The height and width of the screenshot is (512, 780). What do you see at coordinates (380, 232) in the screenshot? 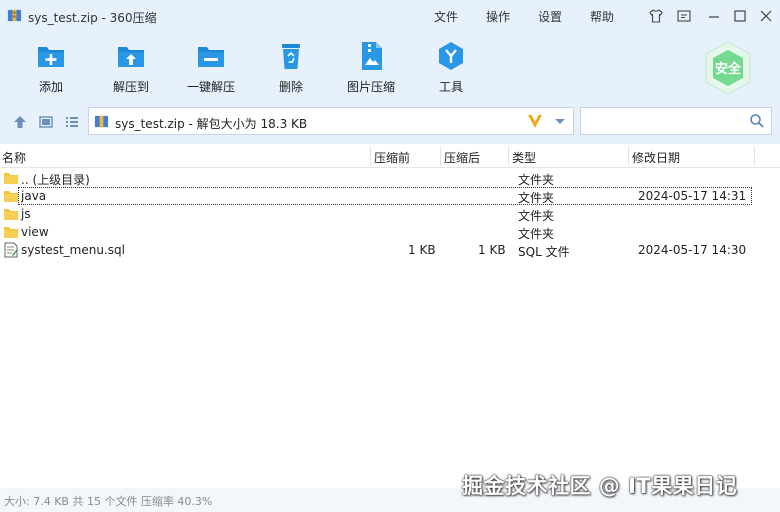
I see `file-row-view: view 文件夹` at bounding box center [380, 232].